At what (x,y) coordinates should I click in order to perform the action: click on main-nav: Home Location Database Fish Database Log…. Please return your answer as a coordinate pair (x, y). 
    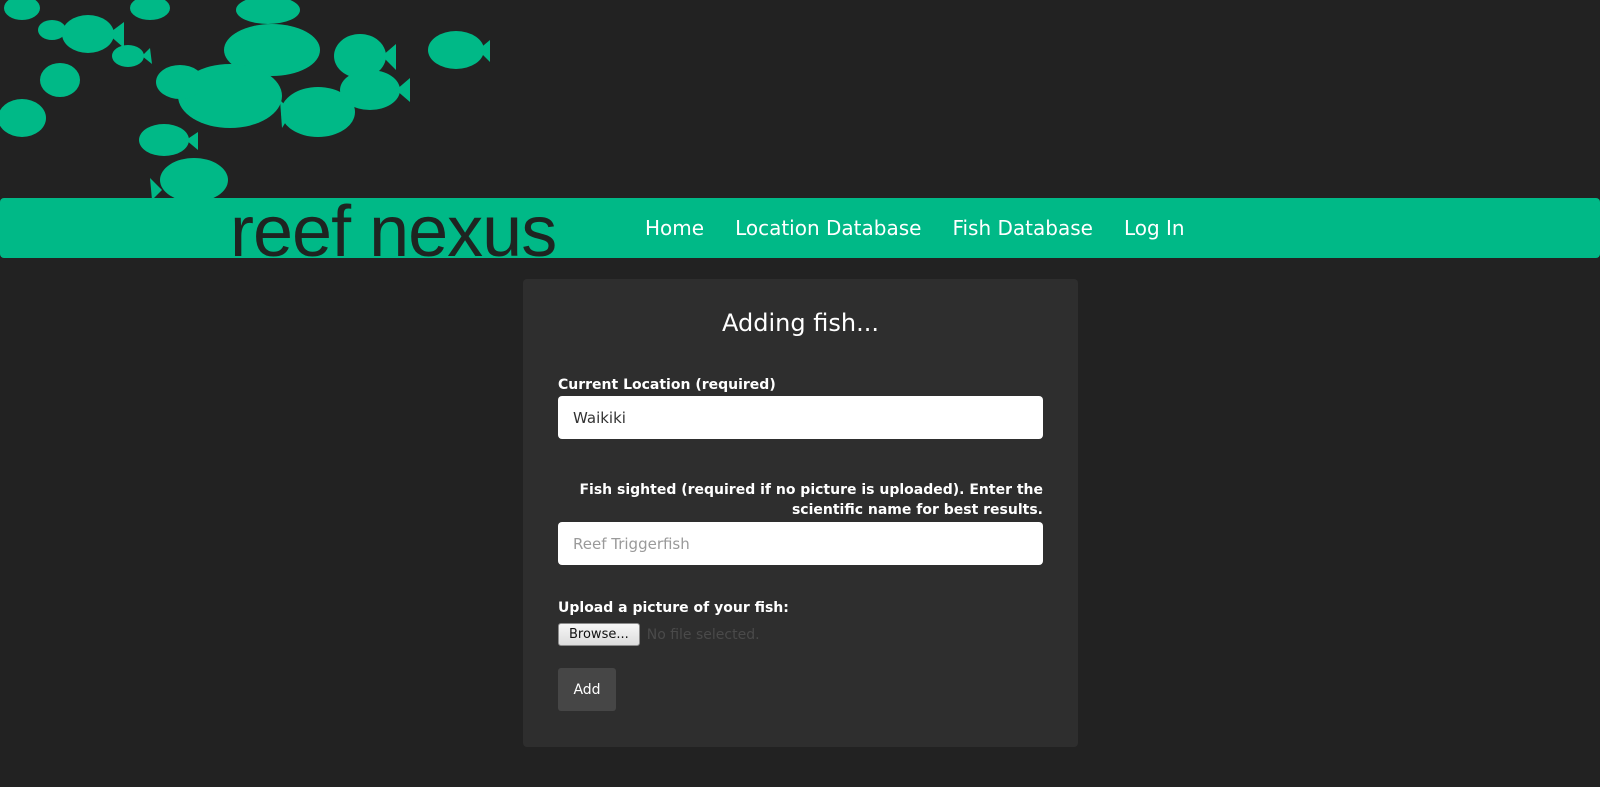
    Looking at the image, I should click on (915, 228).